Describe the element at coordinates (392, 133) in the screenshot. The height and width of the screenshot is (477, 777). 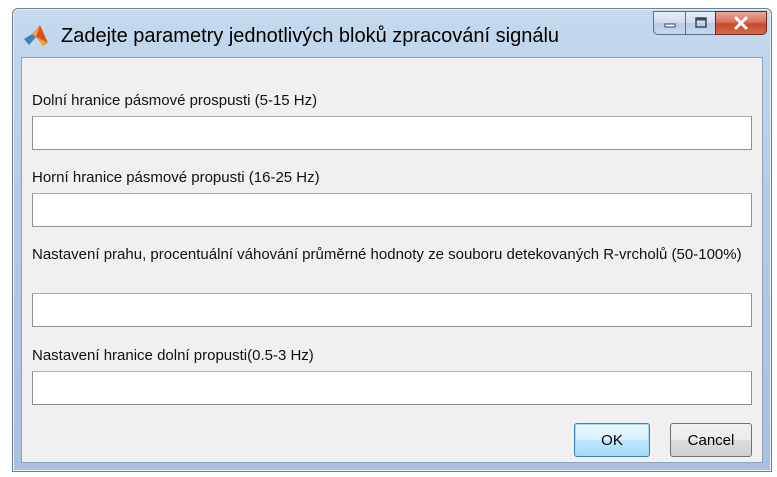
I see `lower-bandpass-input` at that location.